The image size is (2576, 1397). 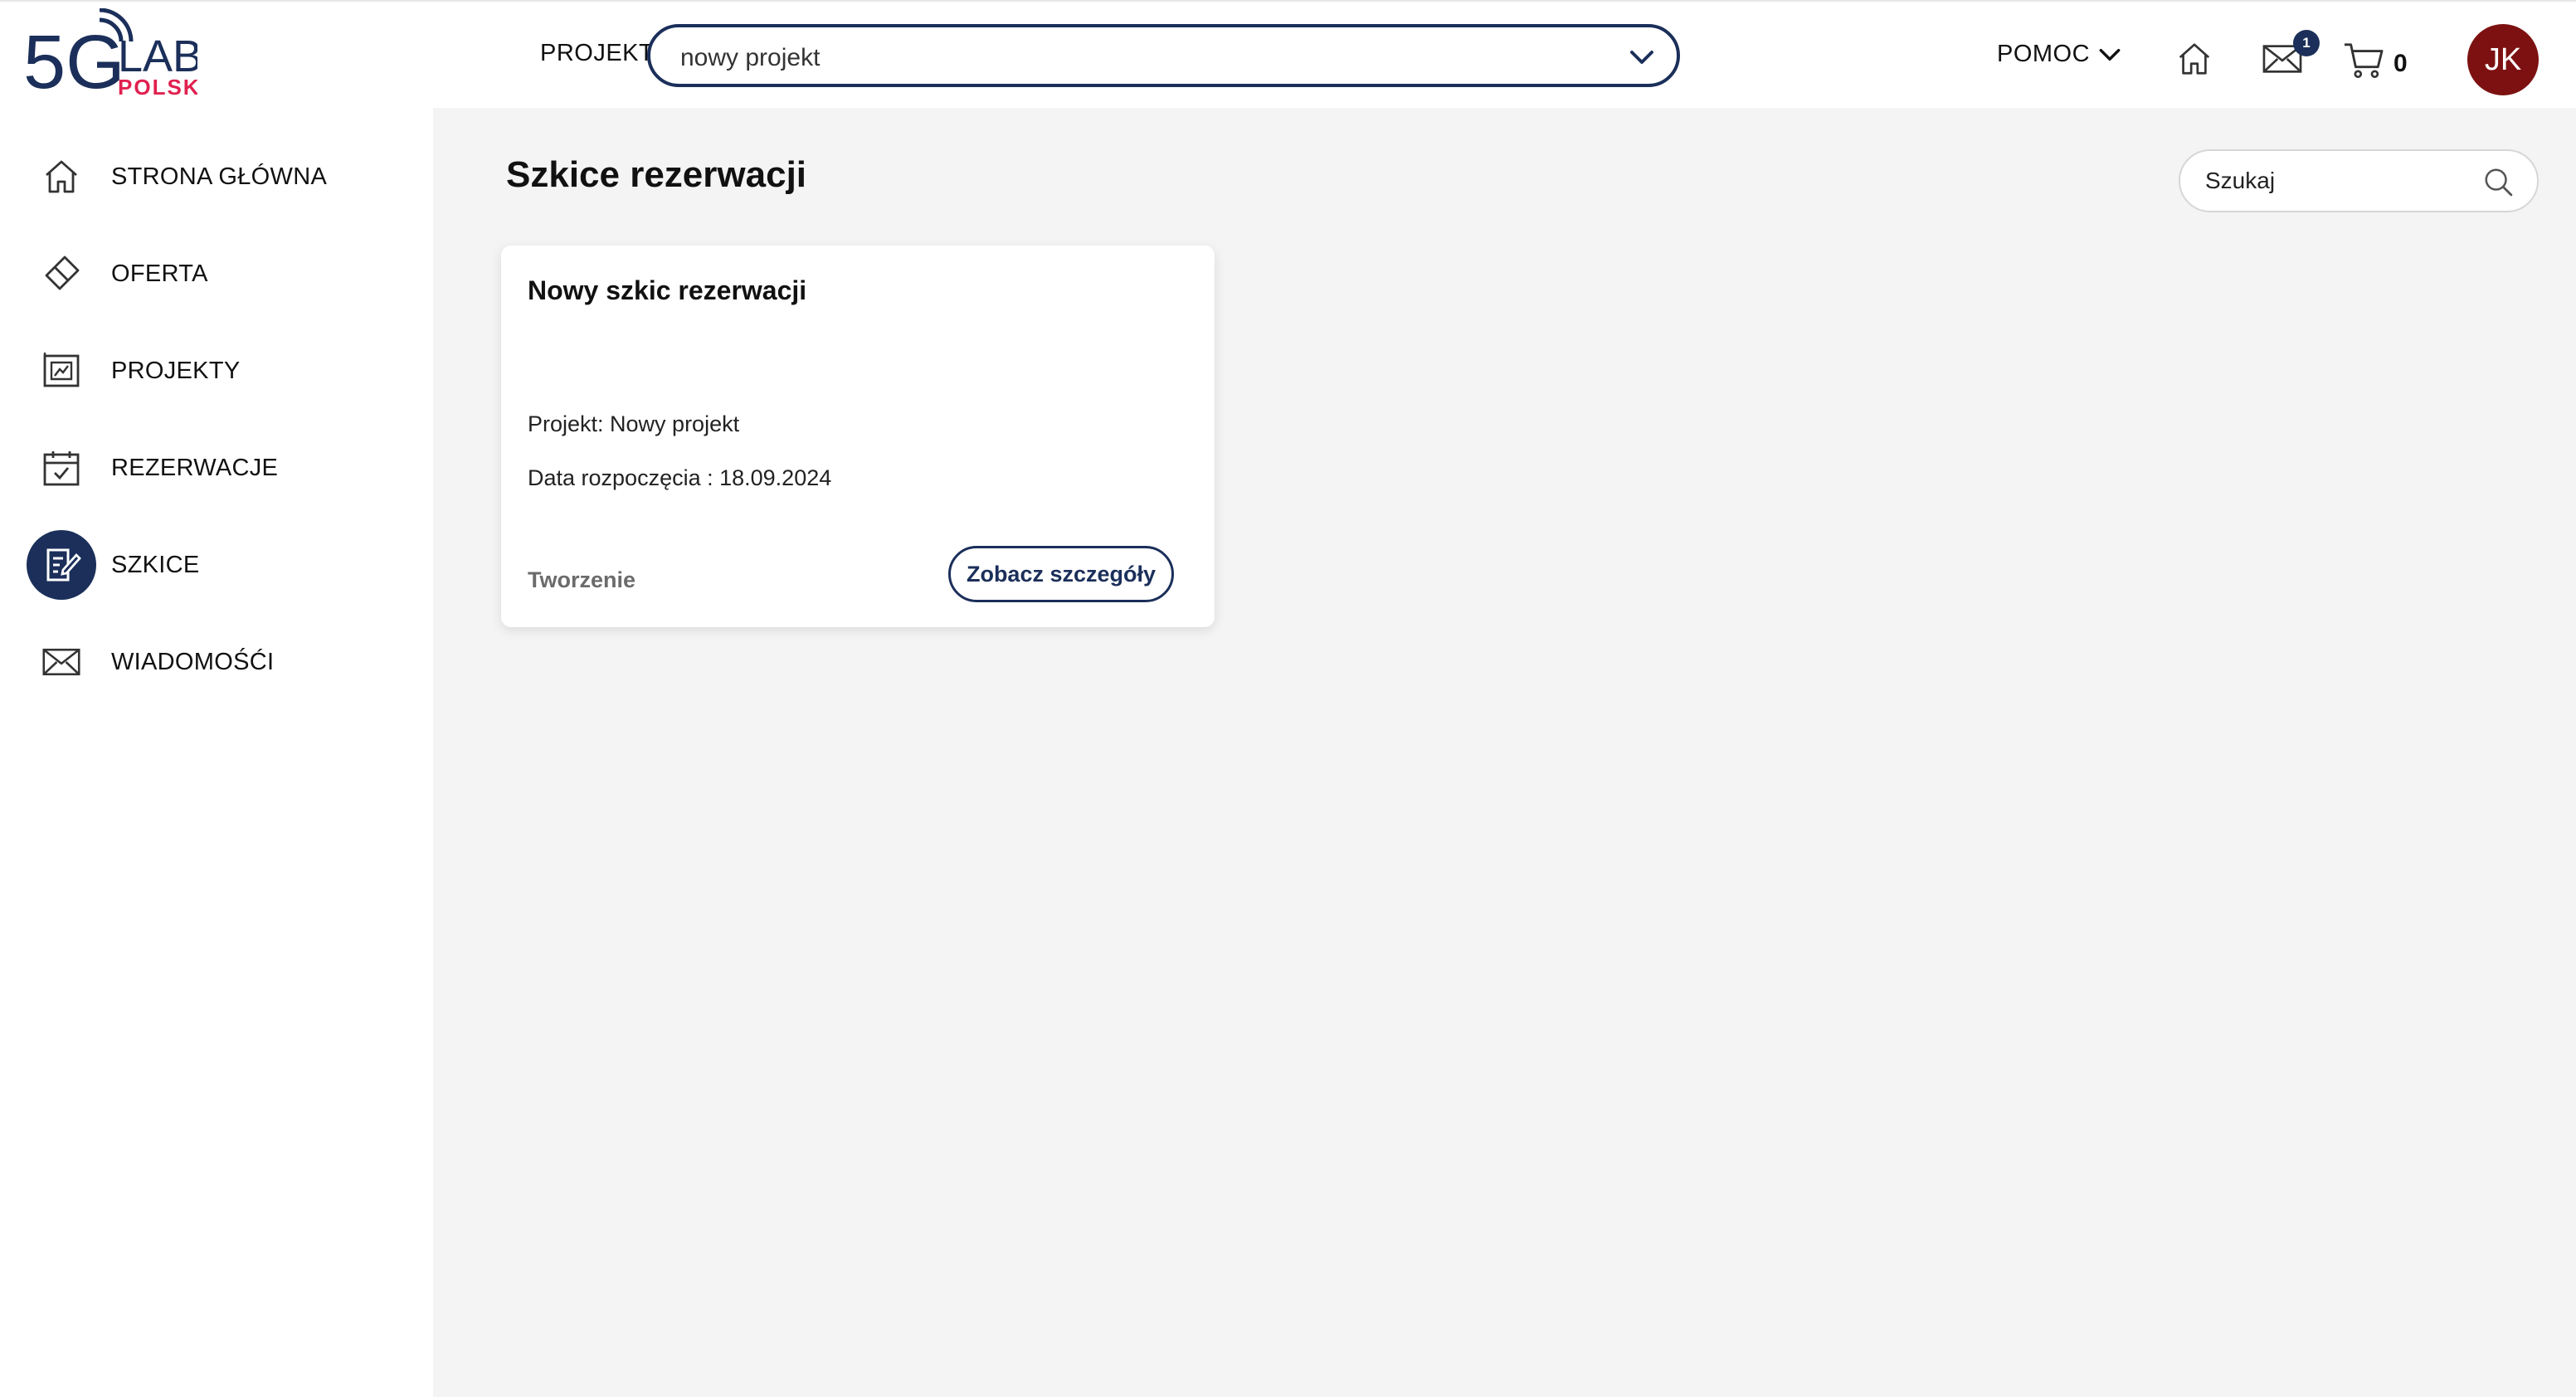 What do you see at coordinates (61, 371) in the screenshot?
I see `projects-icon` at bounding box center [61, 371].